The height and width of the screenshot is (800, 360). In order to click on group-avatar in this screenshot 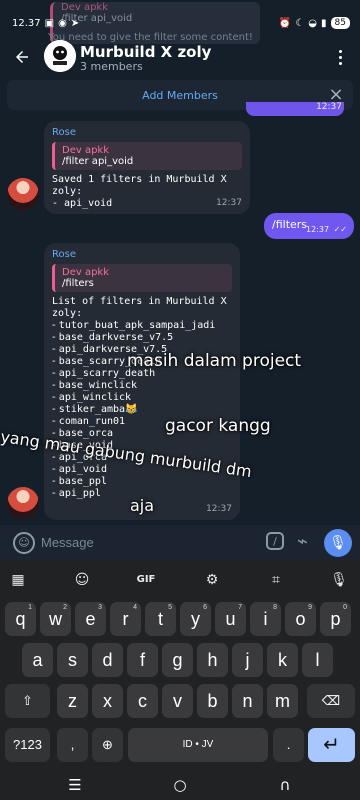, I will do `click(60, 56)`.